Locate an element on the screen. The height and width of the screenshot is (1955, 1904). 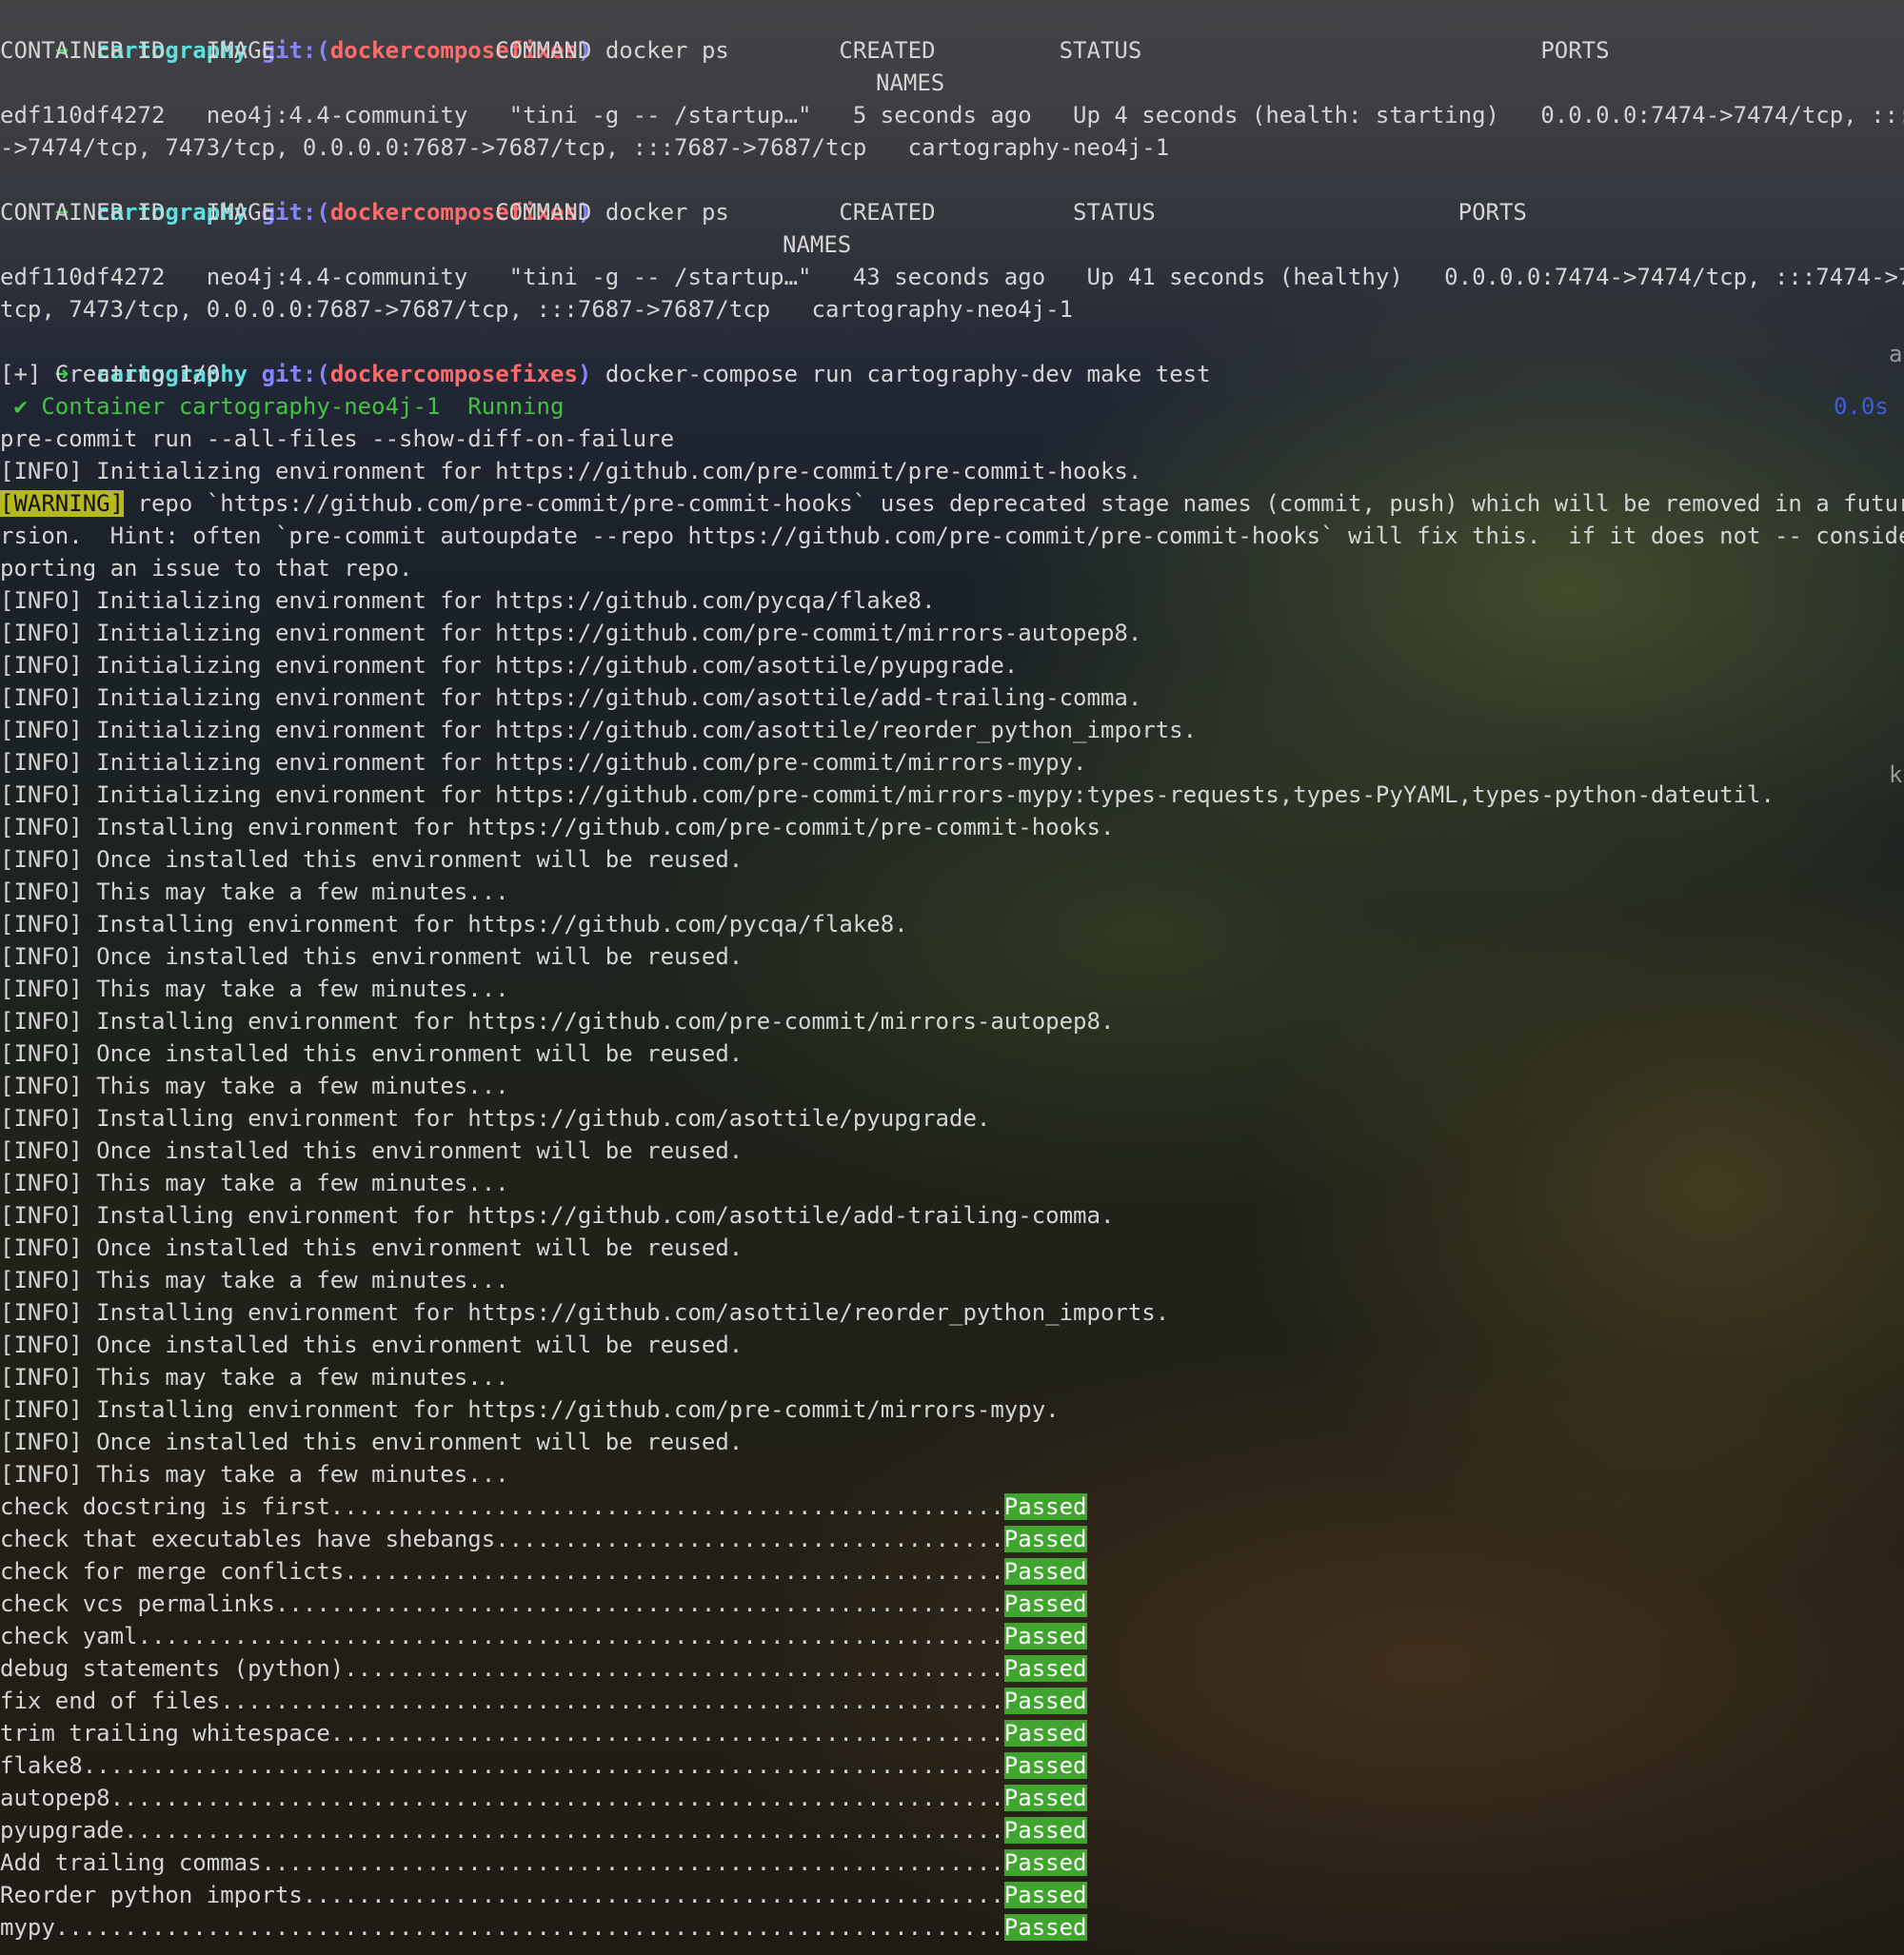
container-status: Running is located at coordinates (516, 406).